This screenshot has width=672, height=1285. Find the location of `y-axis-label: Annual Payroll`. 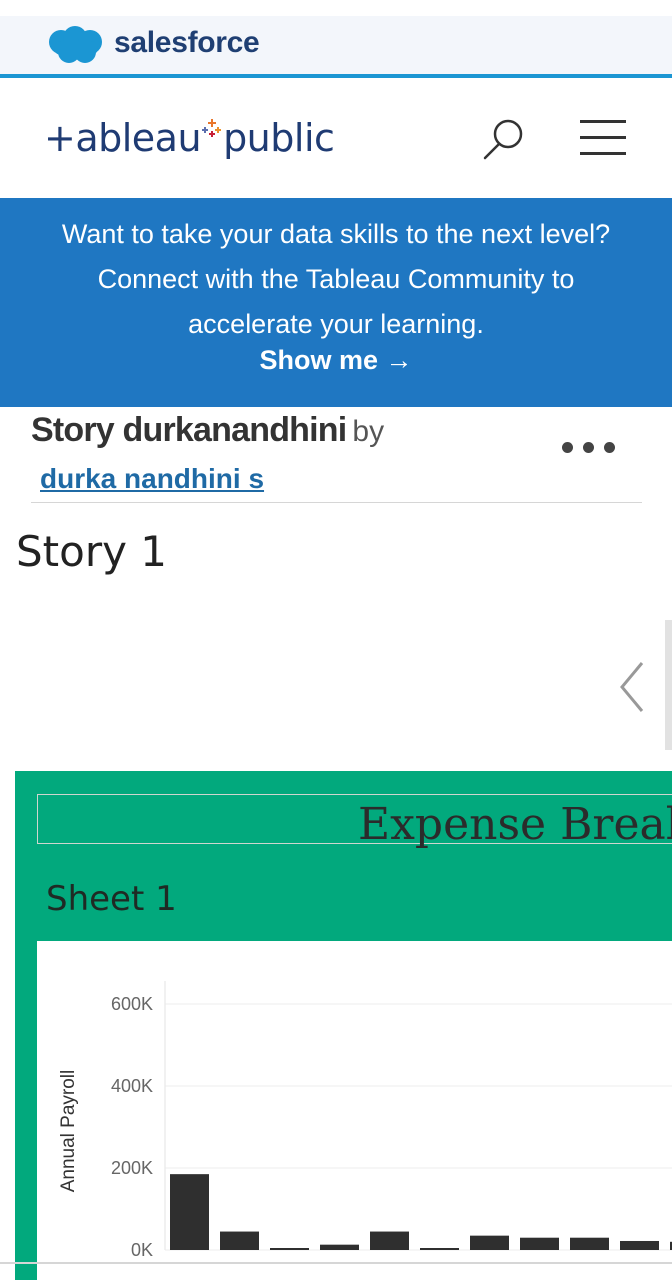

y-axis-label: Annual Payroll is located at coordinates (68, 1131).